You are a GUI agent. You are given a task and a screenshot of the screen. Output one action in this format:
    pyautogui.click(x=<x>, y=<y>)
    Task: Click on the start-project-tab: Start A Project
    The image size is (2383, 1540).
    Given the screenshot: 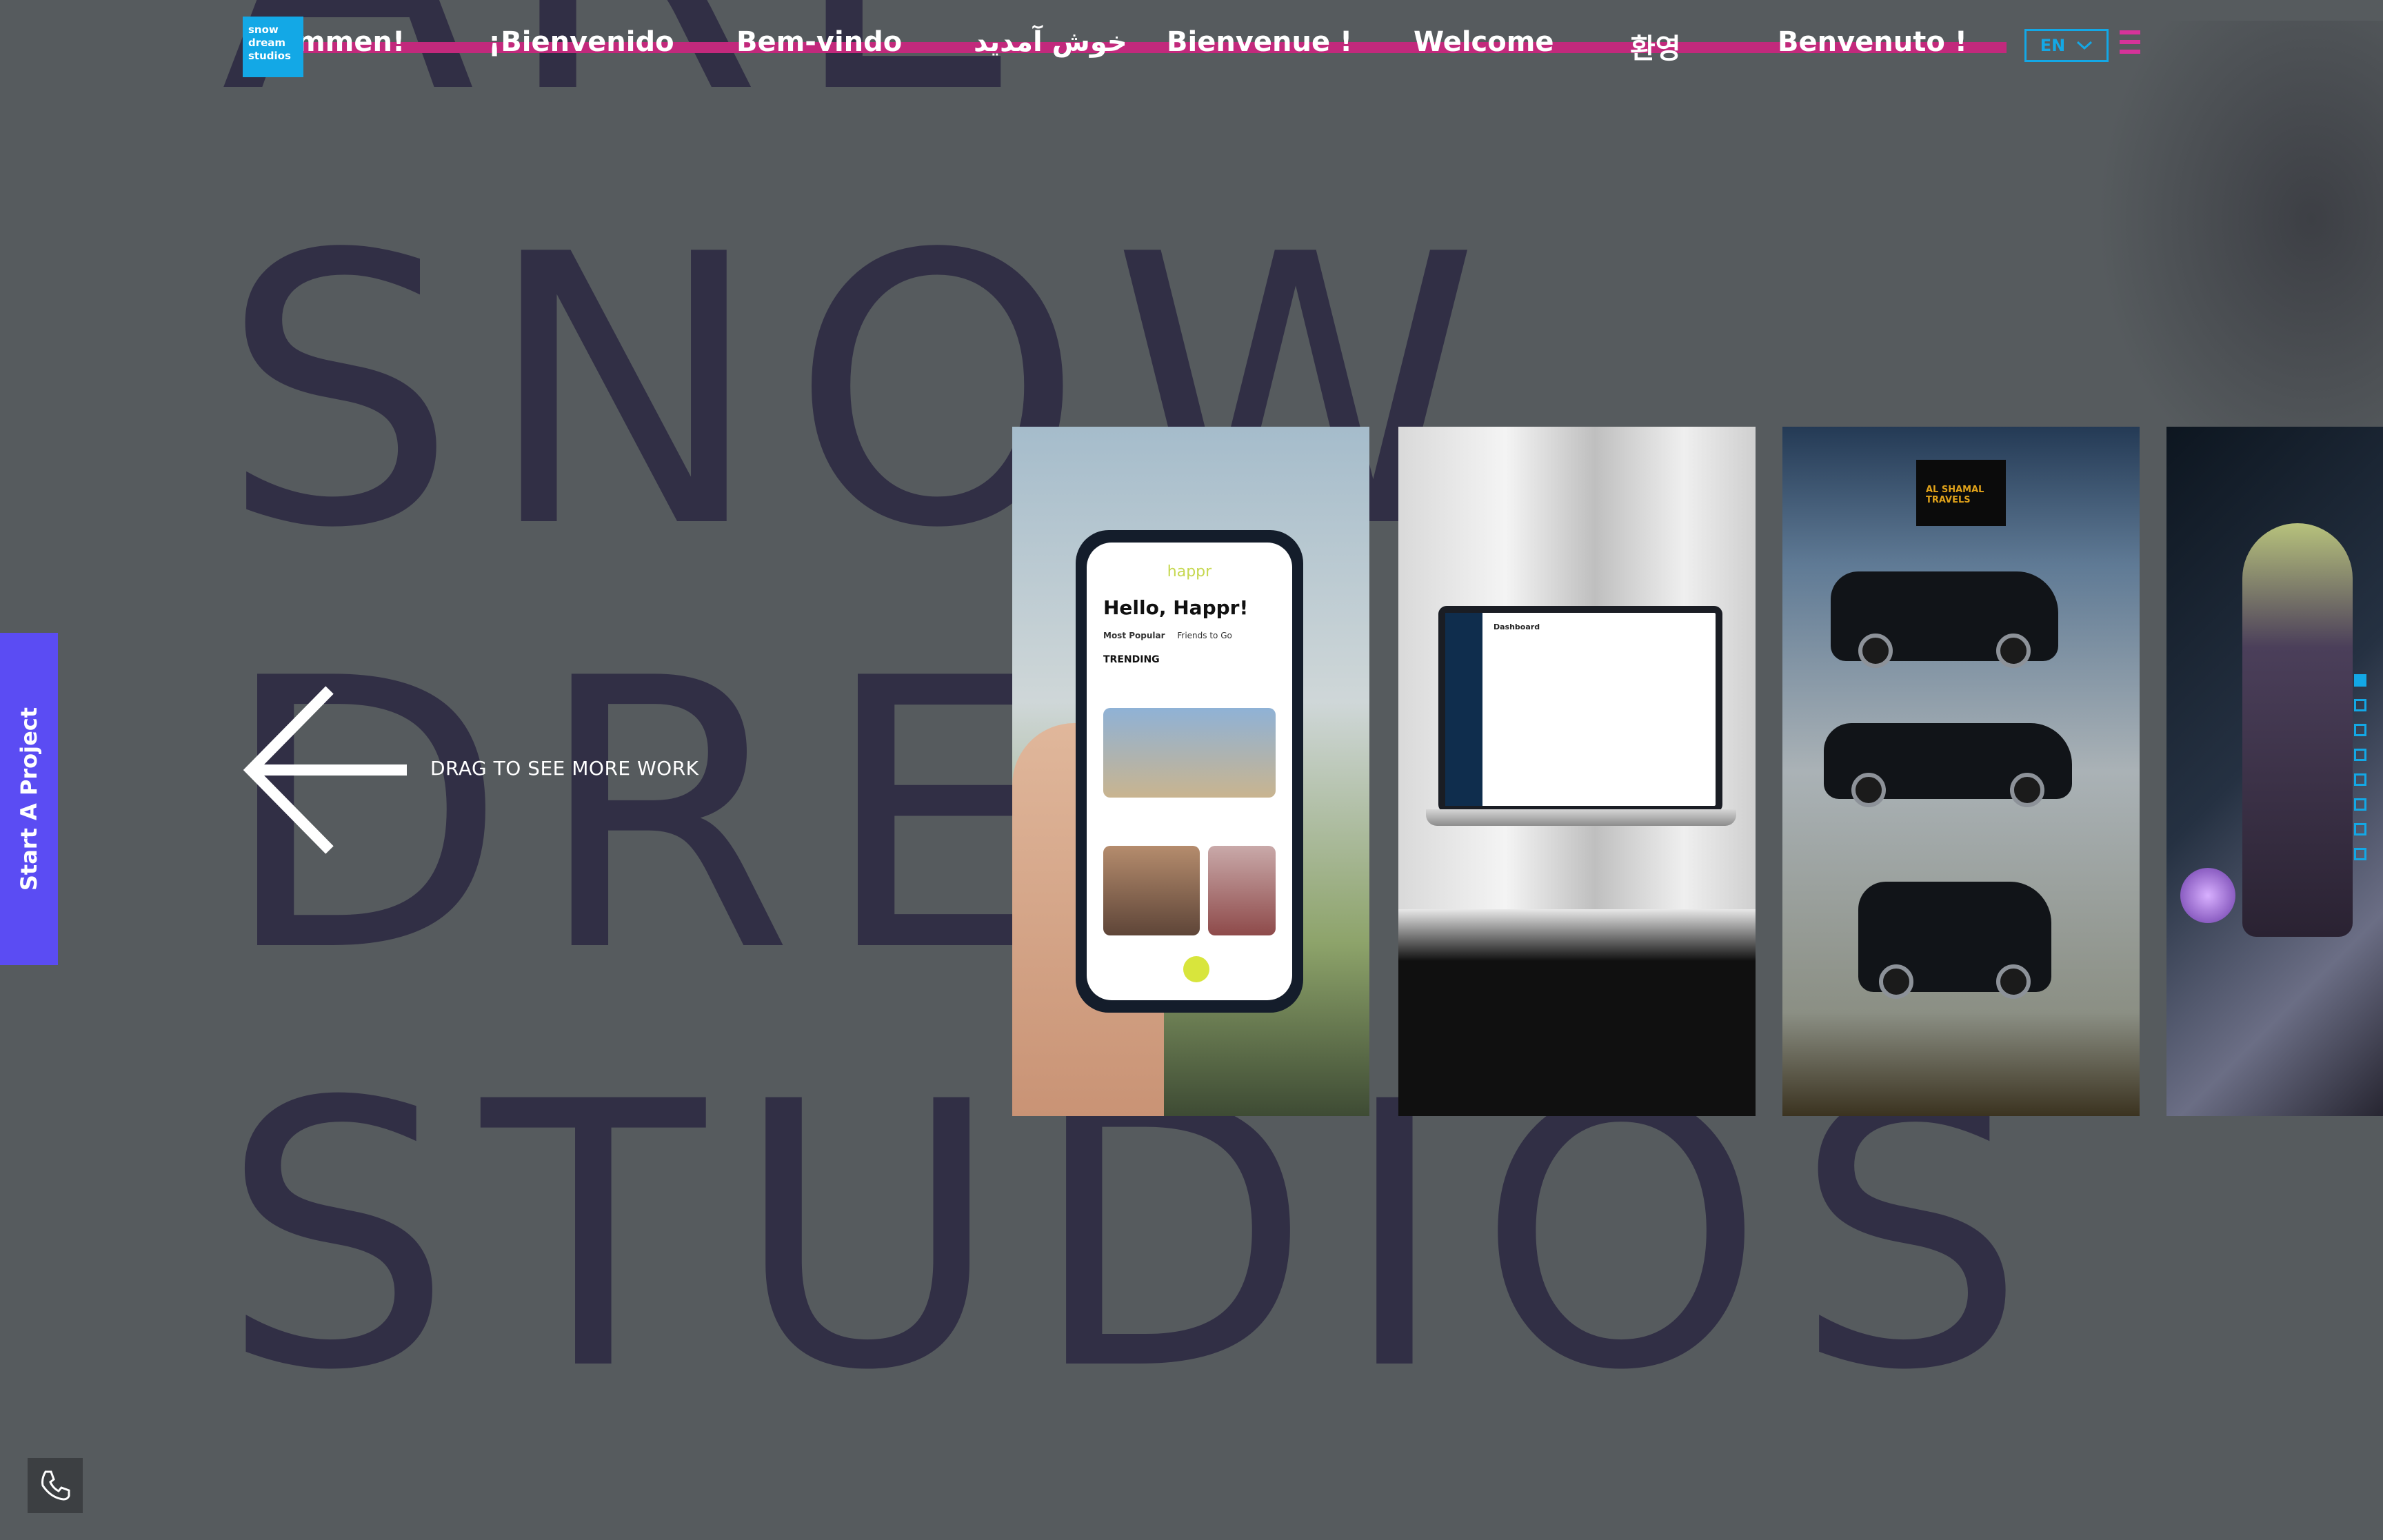 What is the action you would take?
    pyautogui.click(x=29, y=799)
    